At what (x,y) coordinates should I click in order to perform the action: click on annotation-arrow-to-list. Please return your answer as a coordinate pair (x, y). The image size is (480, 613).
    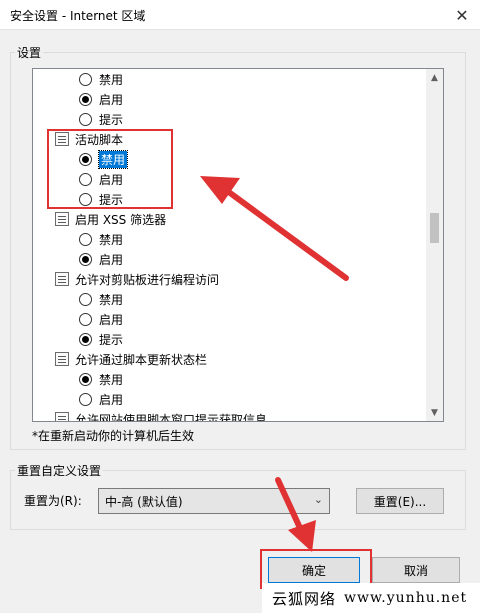
    Looking at the image, I should click on (274, 228).